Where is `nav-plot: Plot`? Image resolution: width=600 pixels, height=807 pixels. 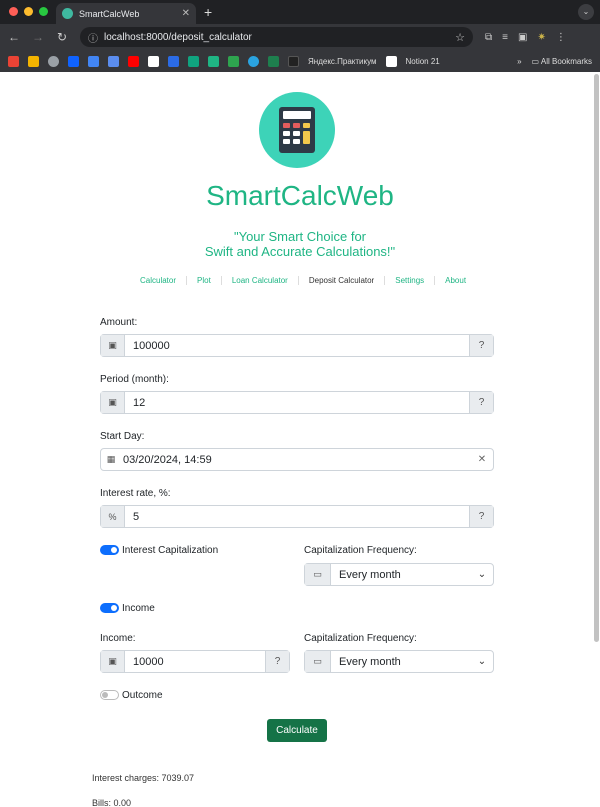
nav-plot: Plot is located at coordinates (203, 280).